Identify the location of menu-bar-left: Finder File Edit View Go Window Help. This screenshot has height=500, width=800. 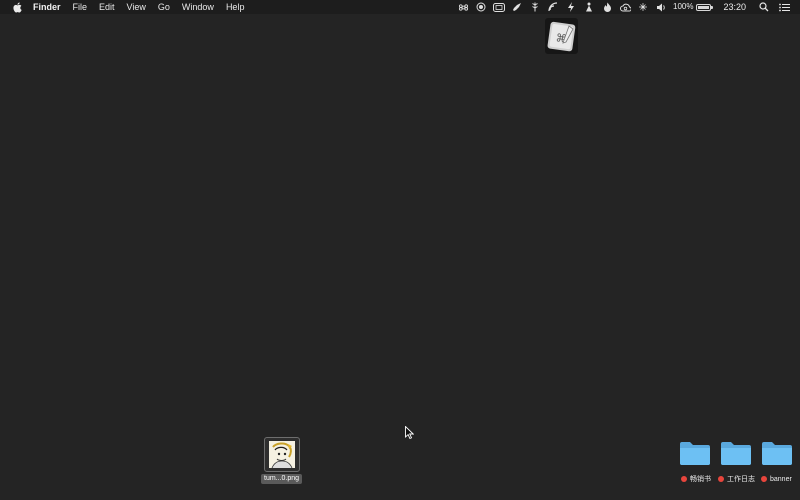
(128, 7).